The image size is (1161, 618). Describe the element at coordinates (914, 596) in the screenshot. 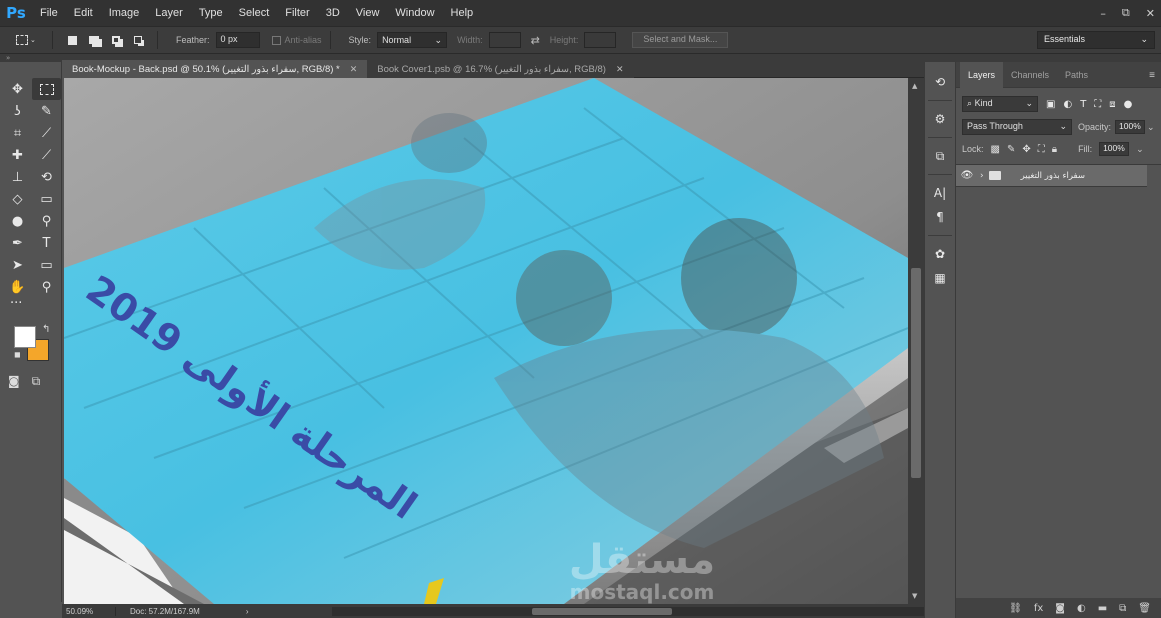

I see `scroll-down-arrow-icon: ▼` at that location.